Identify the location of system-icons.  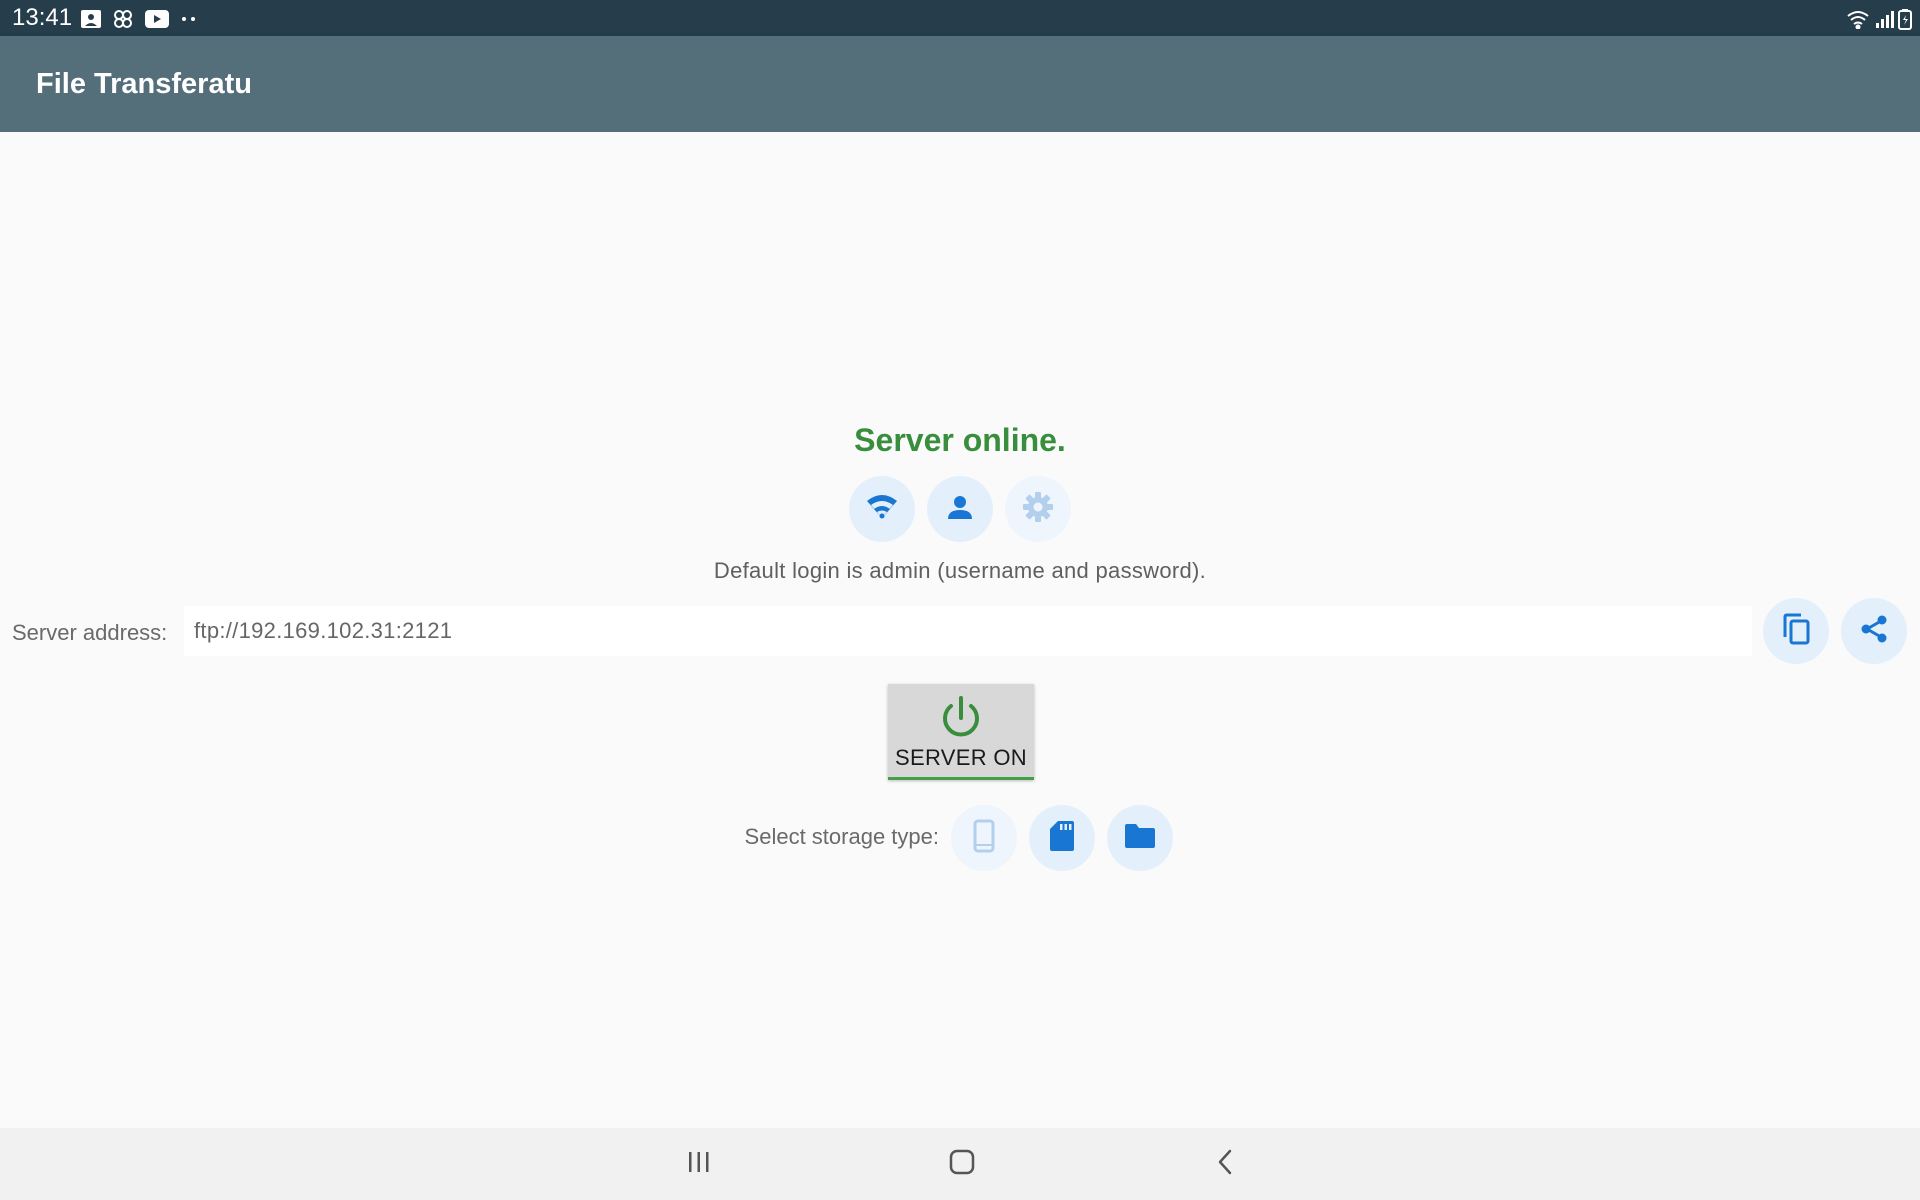
(1879, 21).